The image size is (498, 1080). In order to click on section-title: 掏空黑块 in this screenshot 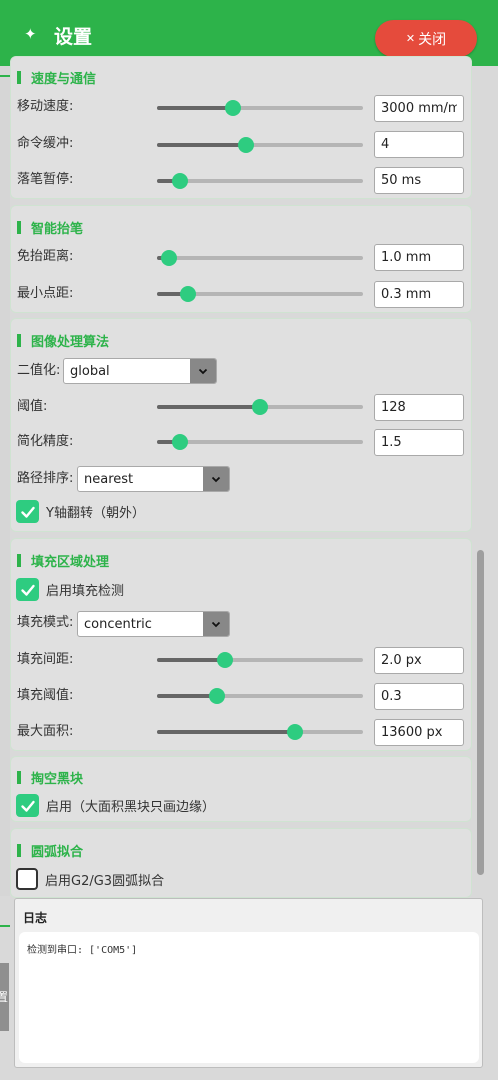, I will do `click(57, 779)`.